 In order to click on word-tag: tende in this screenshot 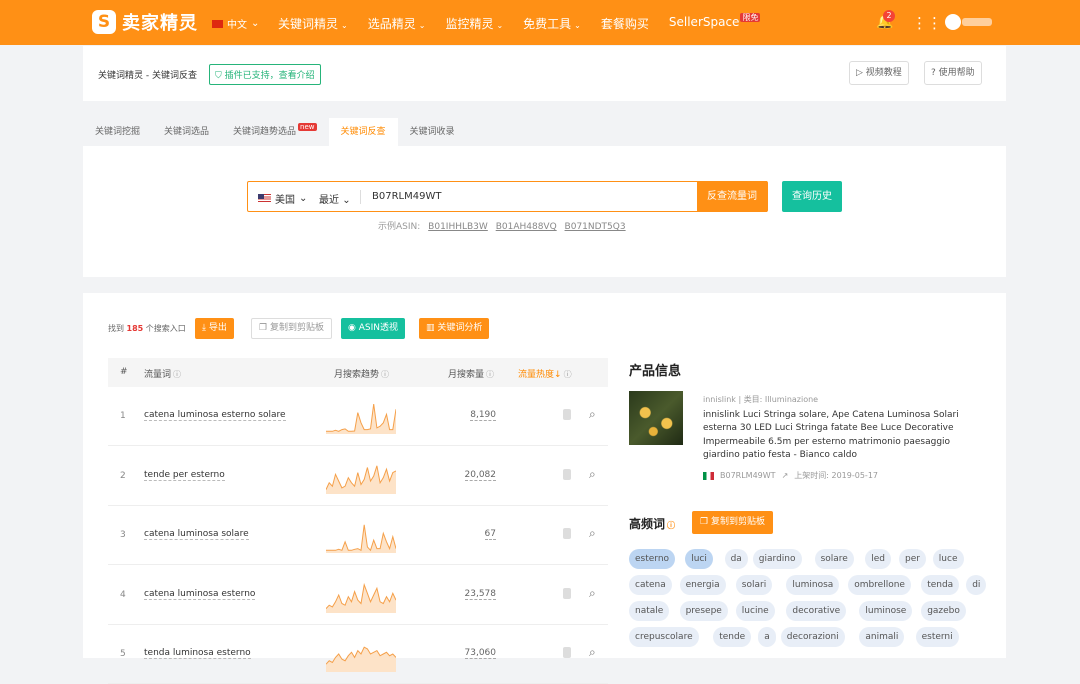, I will do `click(732, 637)`.